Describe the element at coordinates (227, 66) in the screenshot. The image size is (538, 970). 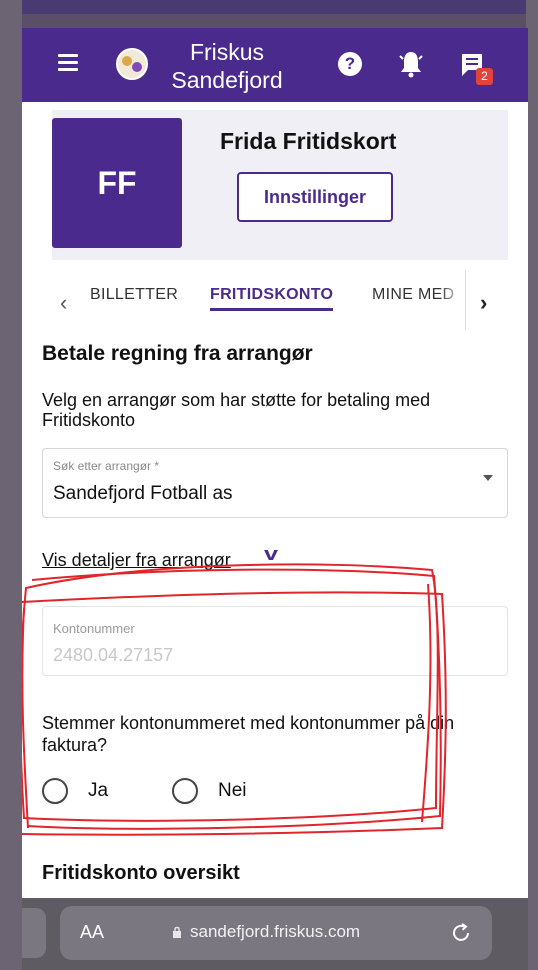
I see `app-title: Friskus Sandefjord` at that location.